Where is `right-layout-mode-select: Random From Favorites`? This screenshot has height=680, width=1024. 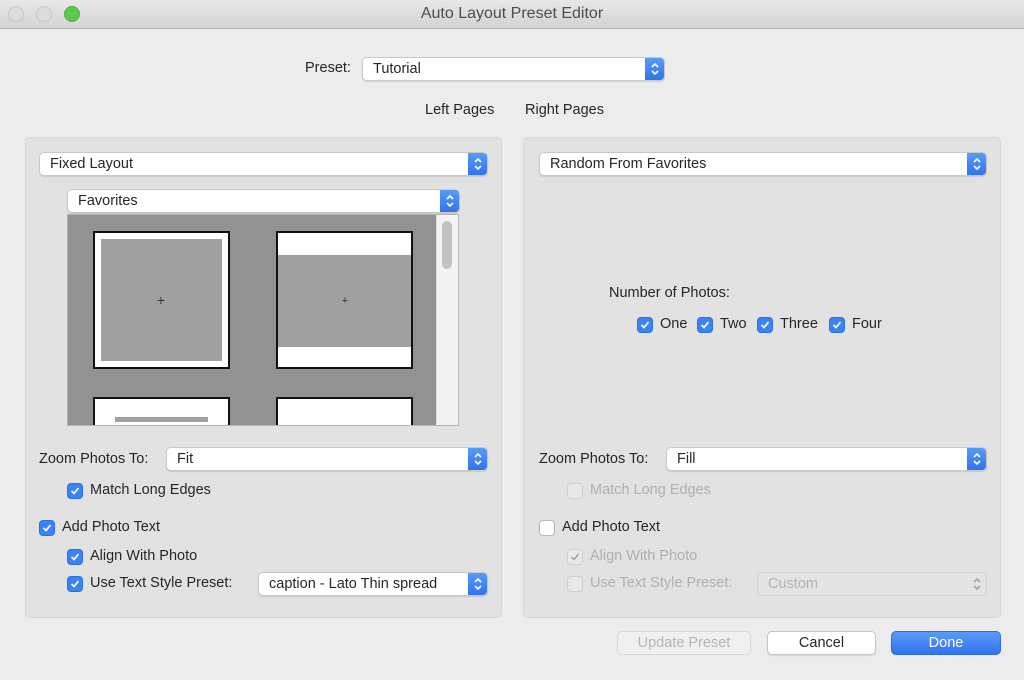 right-layout-mode-select: Random From Favorites is located at coordinates (763, 164).